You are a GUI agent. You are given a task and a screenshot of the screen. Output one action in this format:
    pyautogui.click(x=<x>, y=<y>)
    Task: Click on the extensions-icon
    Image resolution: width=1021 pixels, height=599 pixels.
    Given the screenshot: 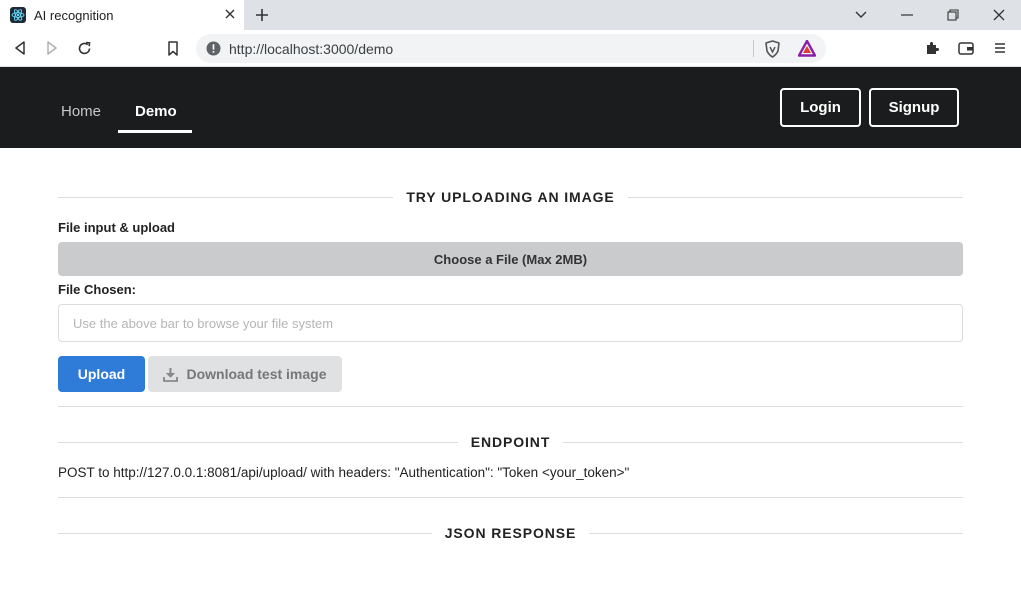 What is the action you would take?
    pyautogui.click(x=932, y=48)
    